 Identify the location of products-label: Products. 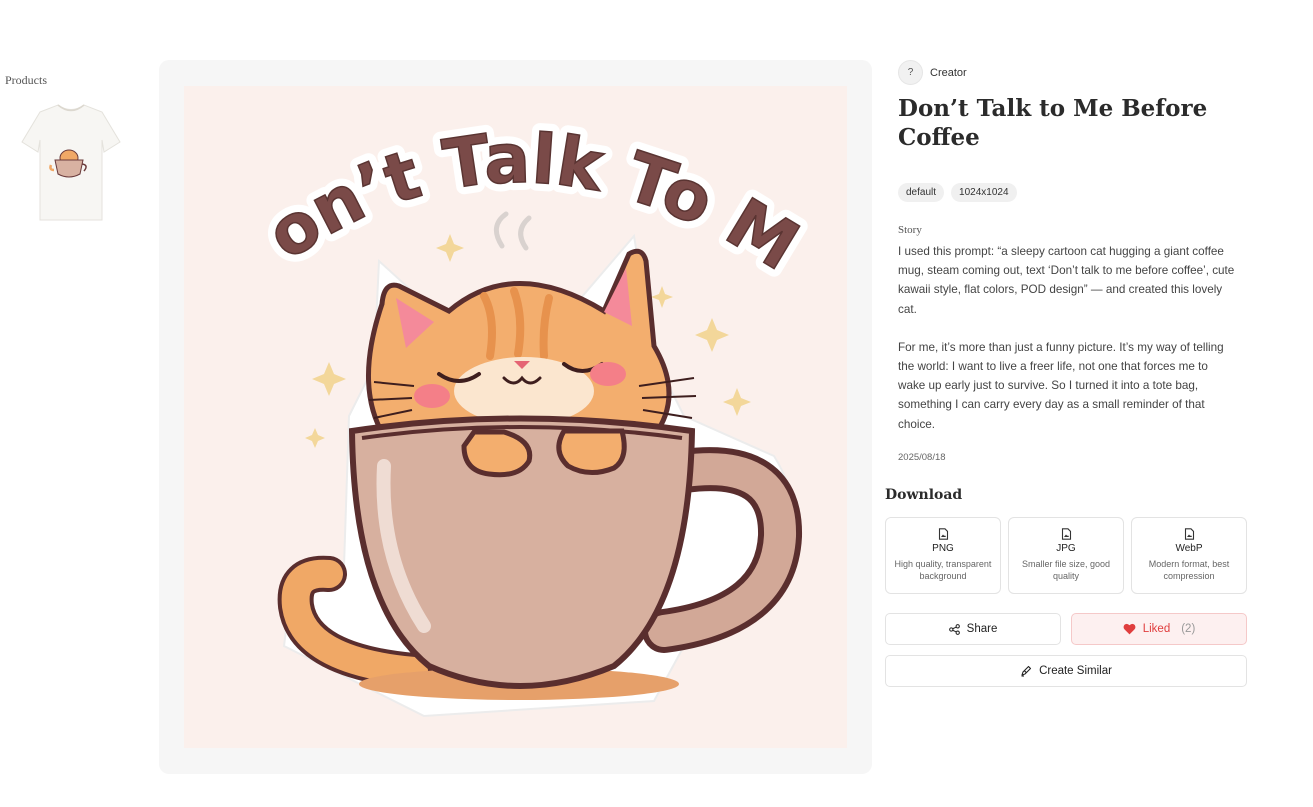
(26, 80).